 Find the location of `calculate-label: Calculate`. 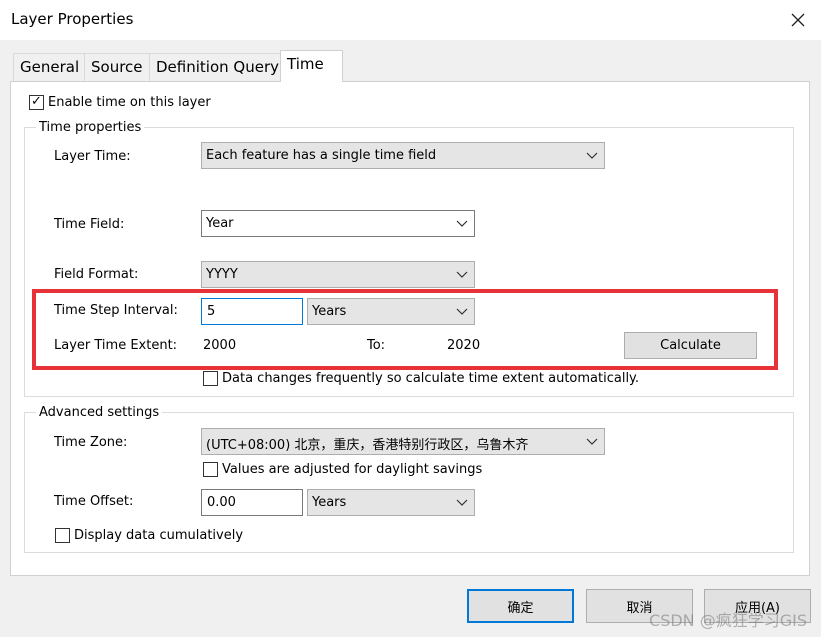

calculate-label: Calculate is located at coordinates (690, 345).